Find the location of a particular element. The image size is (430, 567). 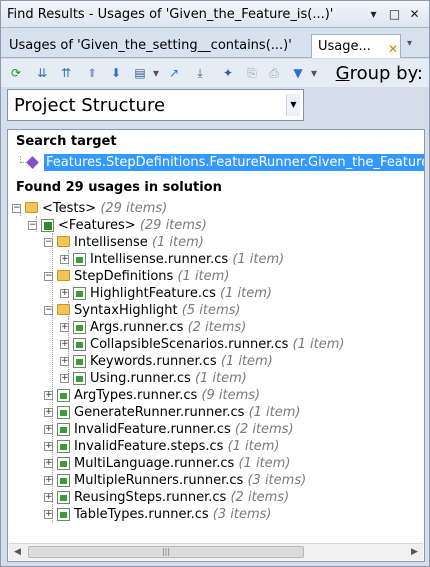

collapse-all-icon: ⇈ is located at coordinates (66, 73).